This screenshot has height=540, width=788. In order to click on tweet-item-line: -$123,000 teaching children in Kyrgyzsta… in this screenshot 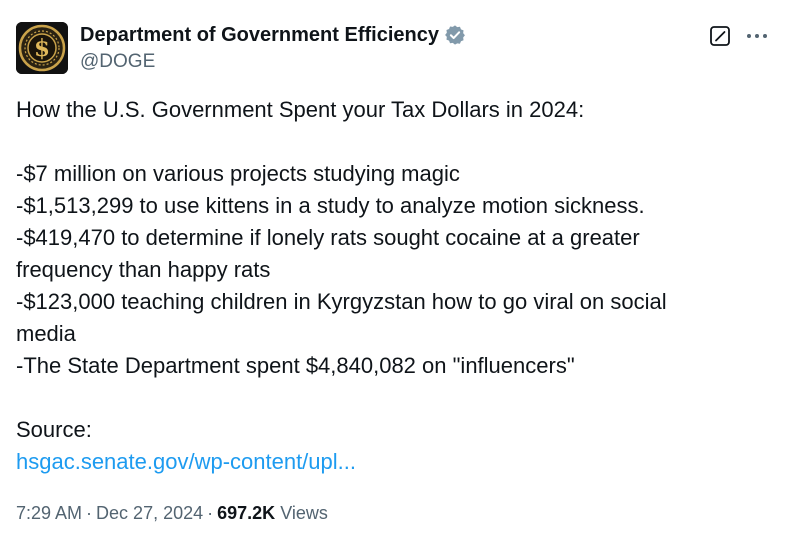, I will do `click(341, 301)`.